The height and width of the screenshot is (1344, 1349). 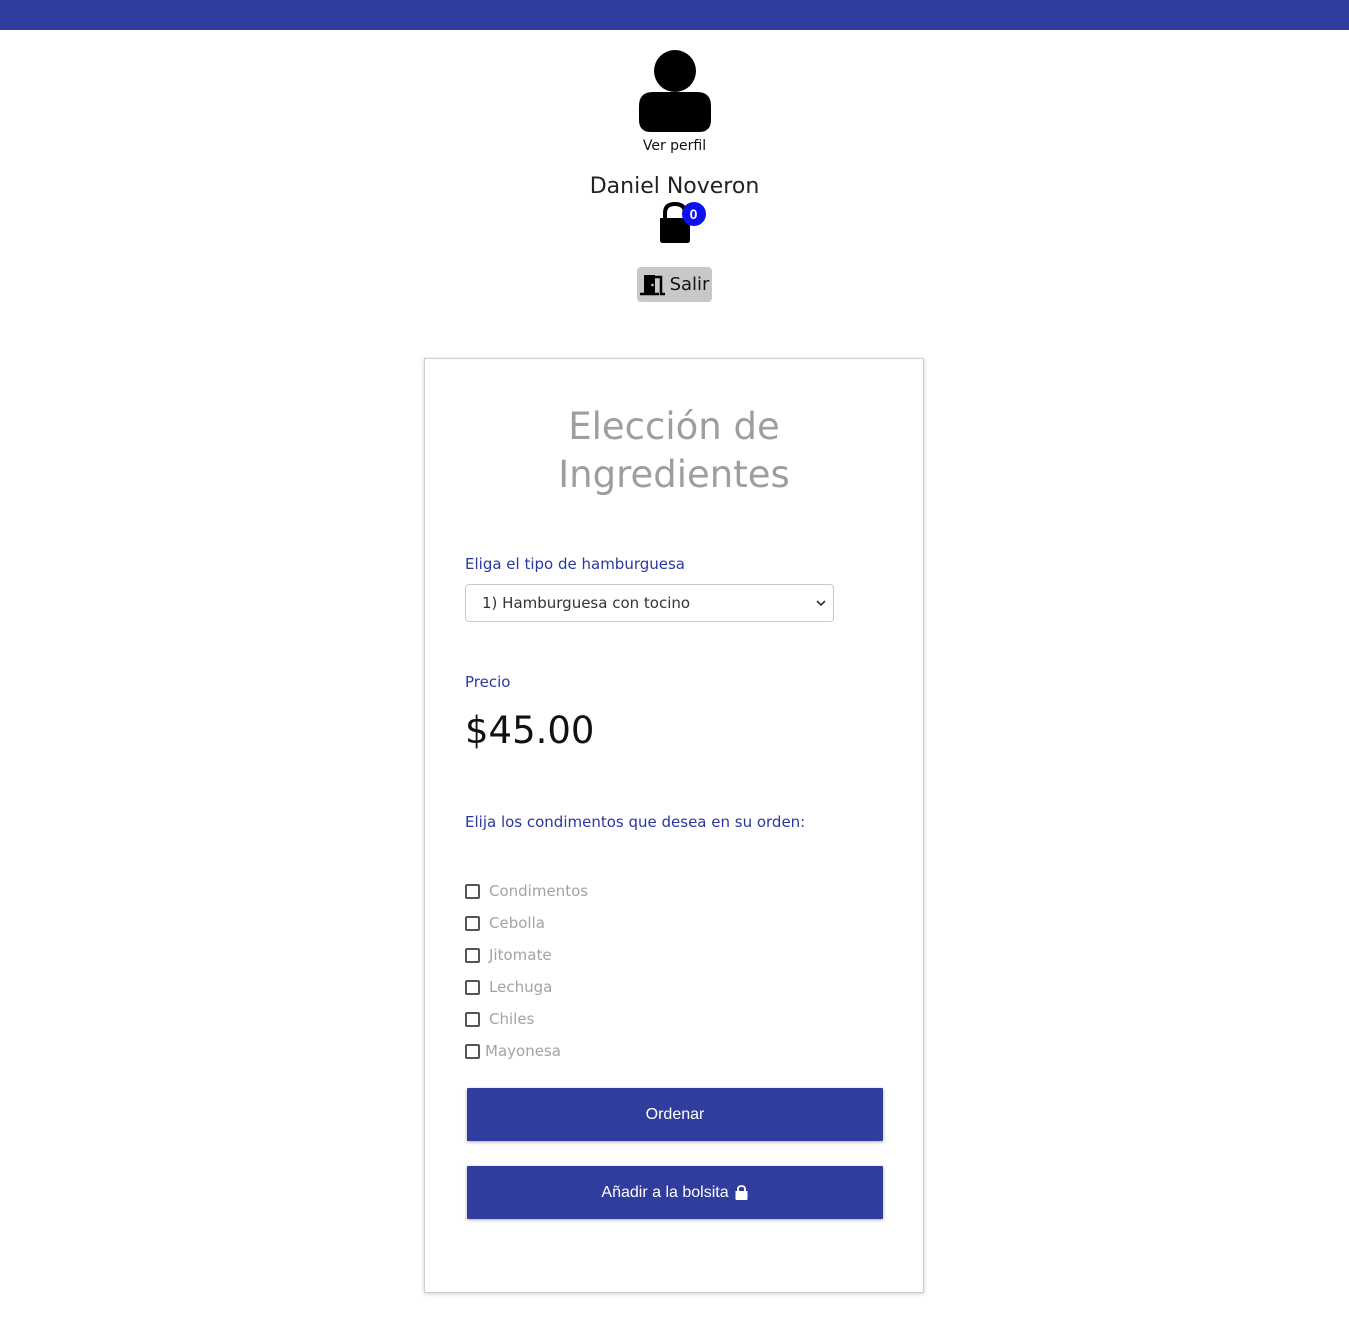 I want to click on condiment-label: Mayonesa, so click(x=523, y=1051).